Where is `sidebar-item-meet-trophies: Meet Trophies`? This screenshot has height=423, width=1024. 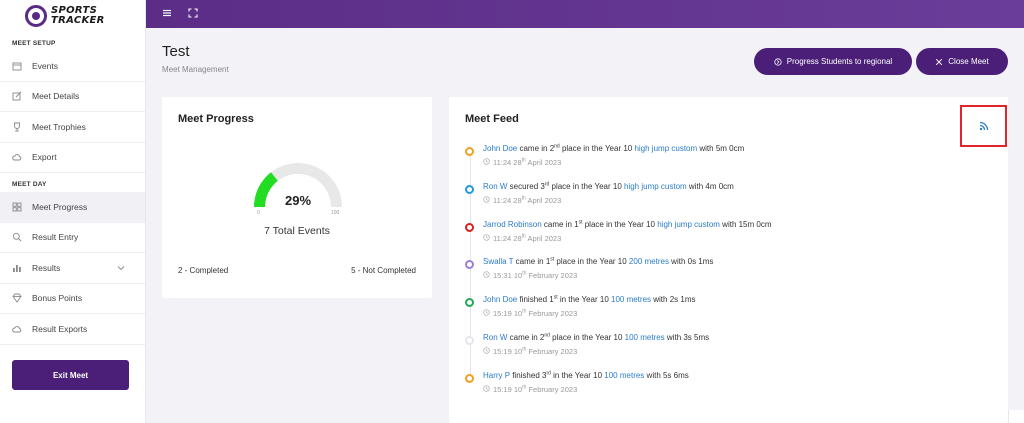
sidebar-item-meet-trophies: Meet Trophies is located at coordinates (72, 127).